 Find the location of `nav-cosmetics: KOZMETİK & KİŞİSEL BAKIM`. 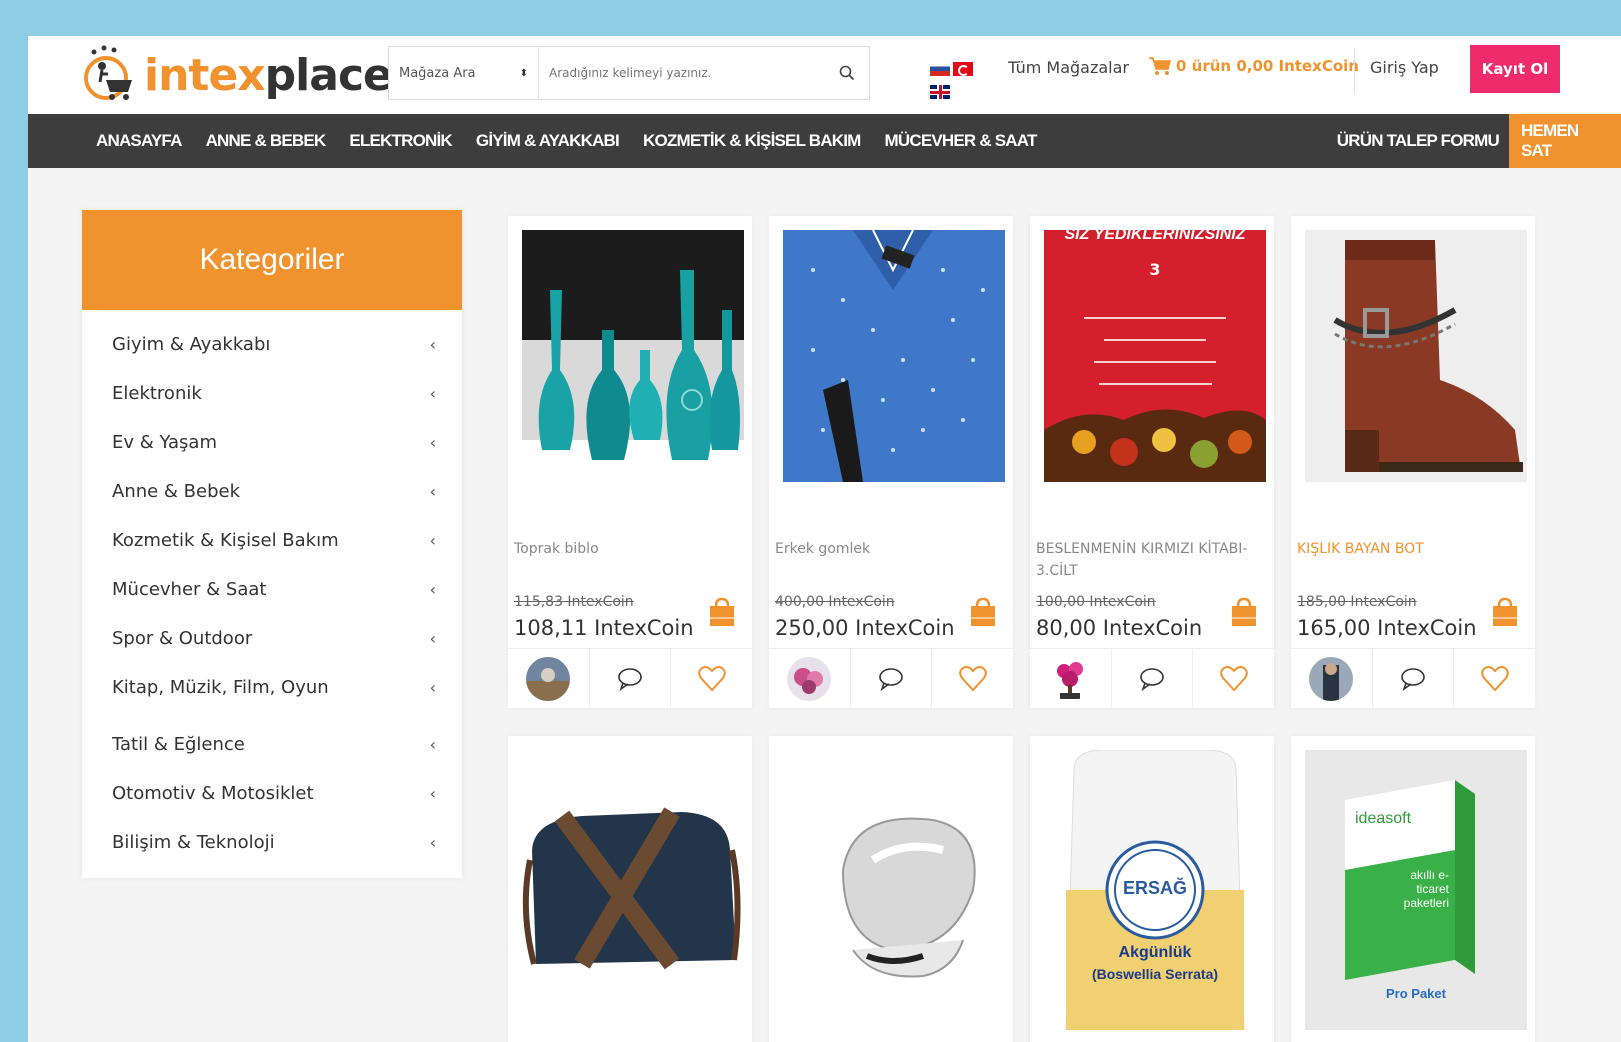

nav-cosmetics: KOZMETİK & KİŞİSEL BAKIM is located at coordinates (752, 141).